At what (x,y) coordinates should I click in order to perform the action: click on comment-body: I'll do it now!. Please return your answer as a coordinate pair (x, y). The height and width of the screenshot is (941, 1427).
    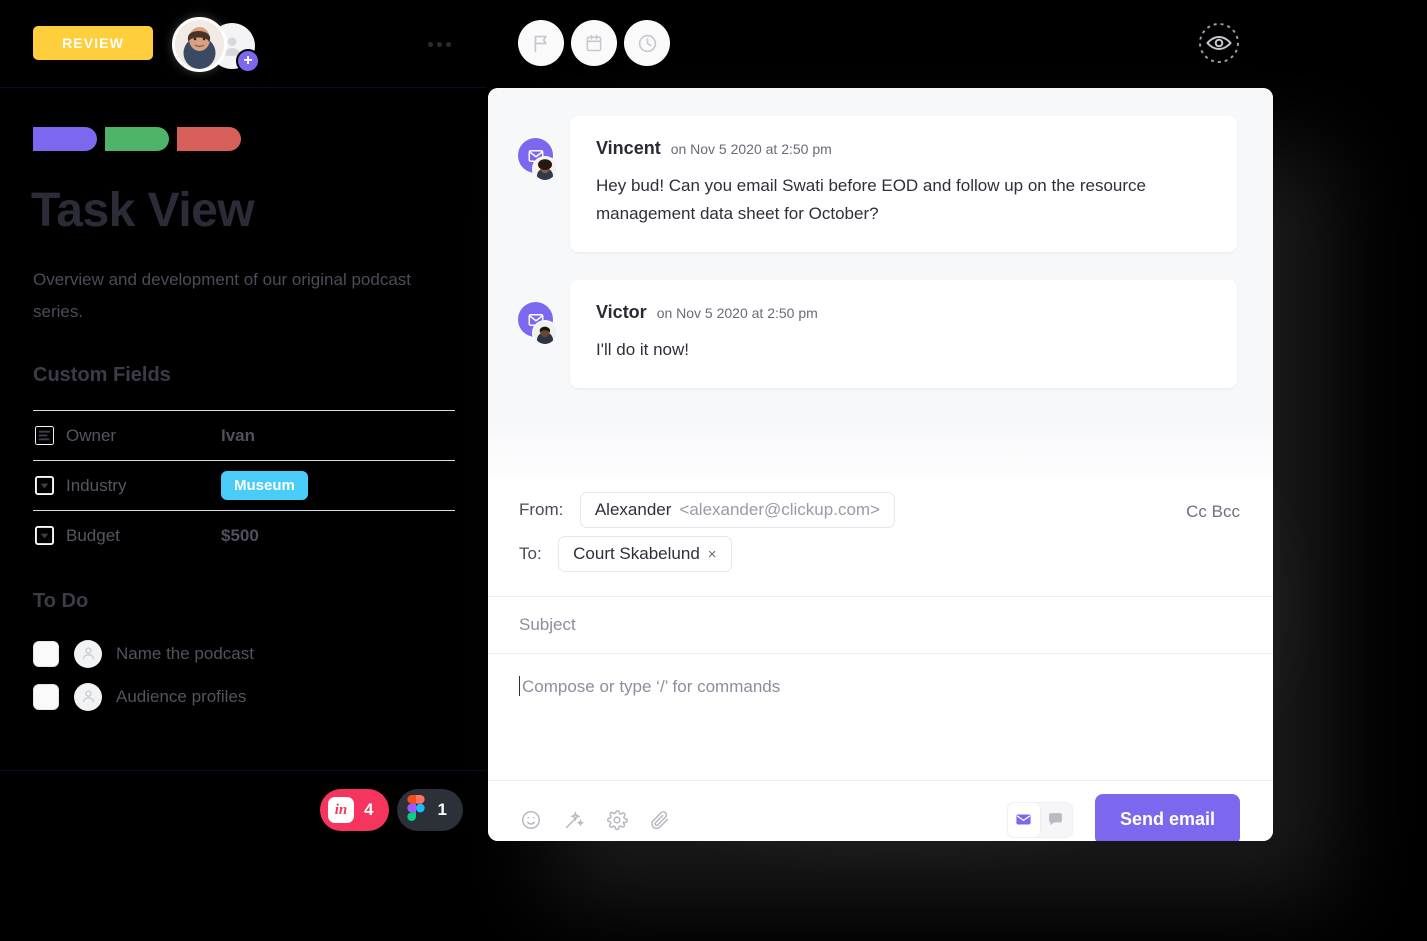
    Looking at the image, I should click on (643, 349).